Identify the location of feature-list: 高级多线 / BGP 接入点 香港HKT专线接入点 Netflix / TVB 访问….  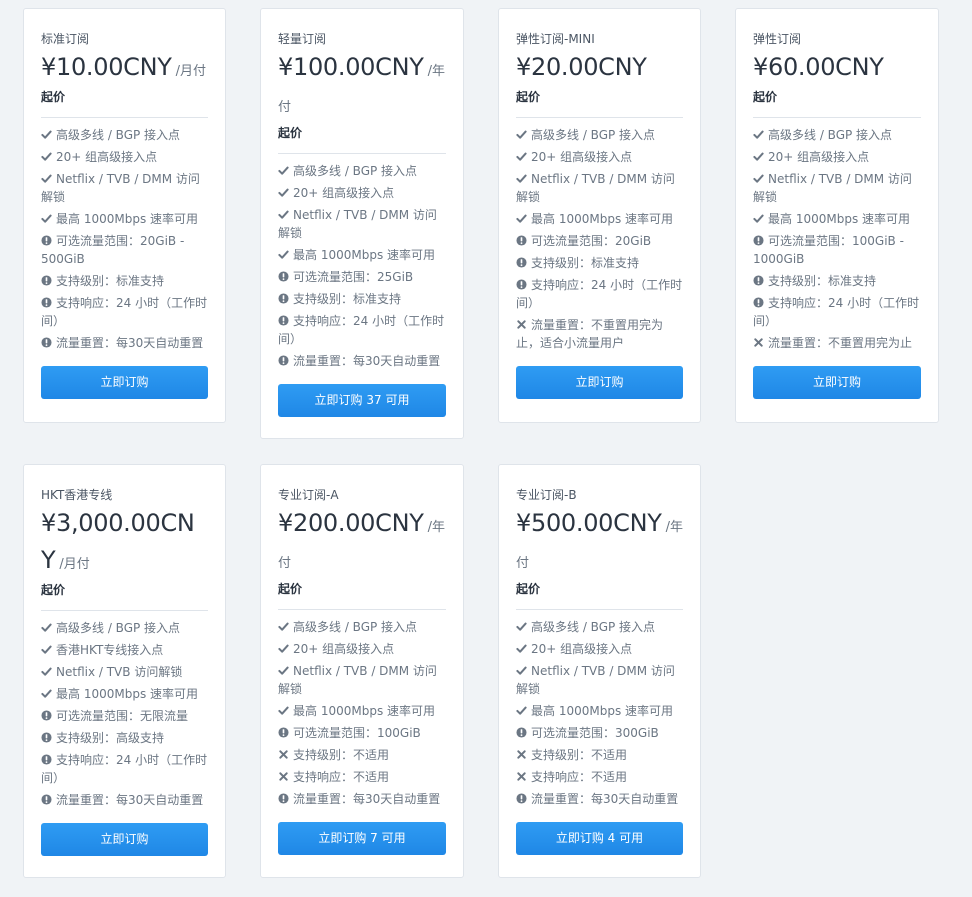
(124, 714).